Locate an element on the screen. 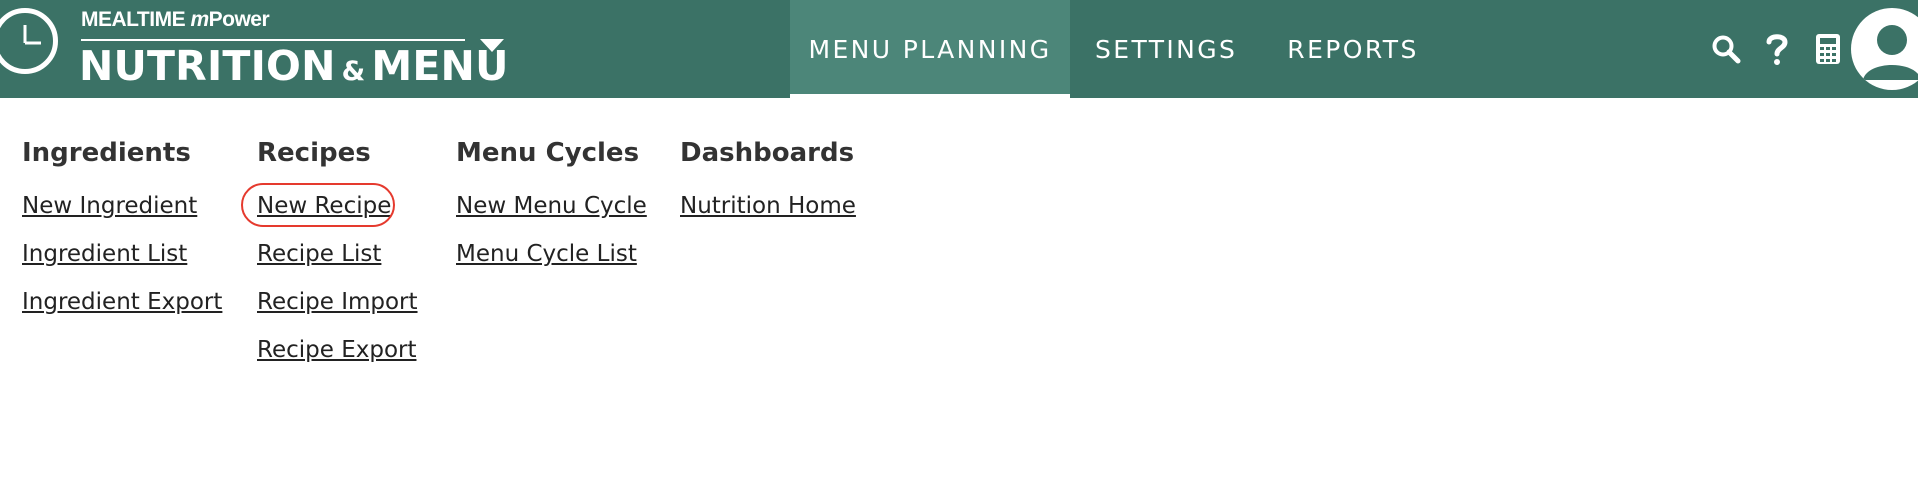 The image size is (1918, 496). link-nutrition-home: Nutrition Home is located at coordinates (768, 206).